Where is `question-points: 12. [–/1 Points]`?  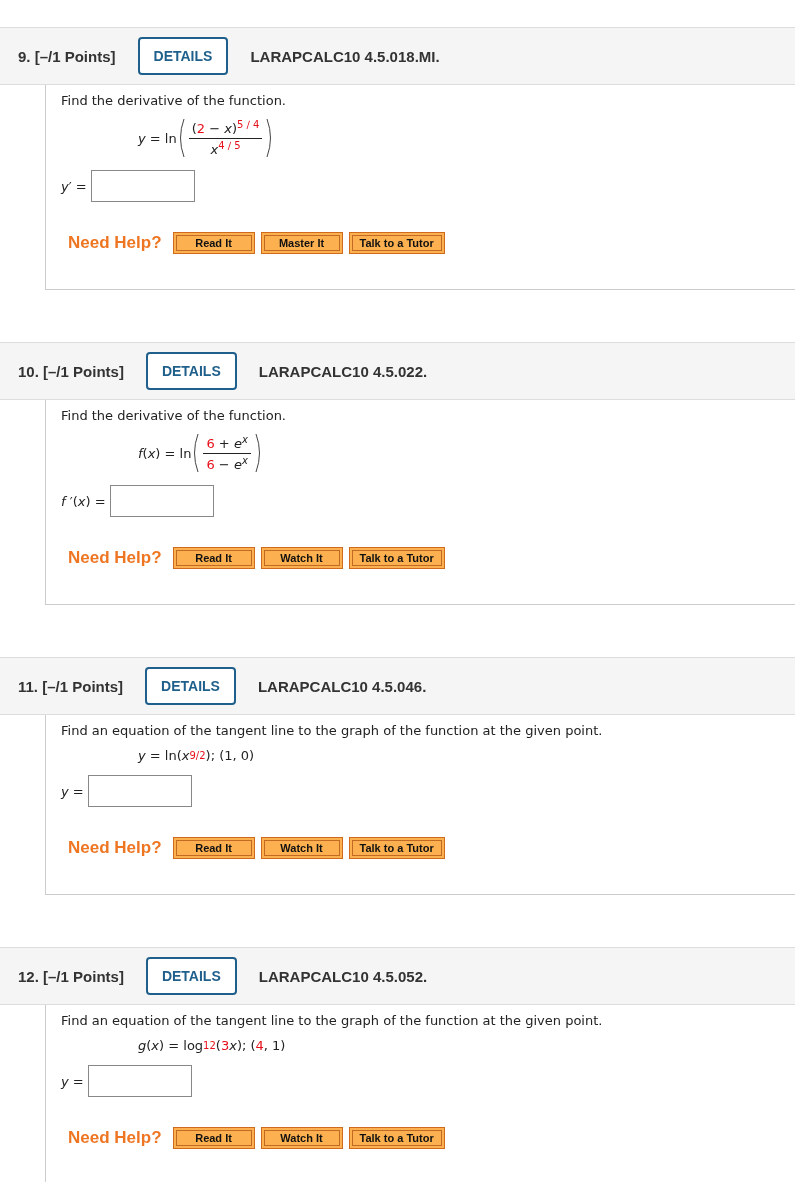 question-points: 12. [–/1 Points] is located at coordinates (71, 976).